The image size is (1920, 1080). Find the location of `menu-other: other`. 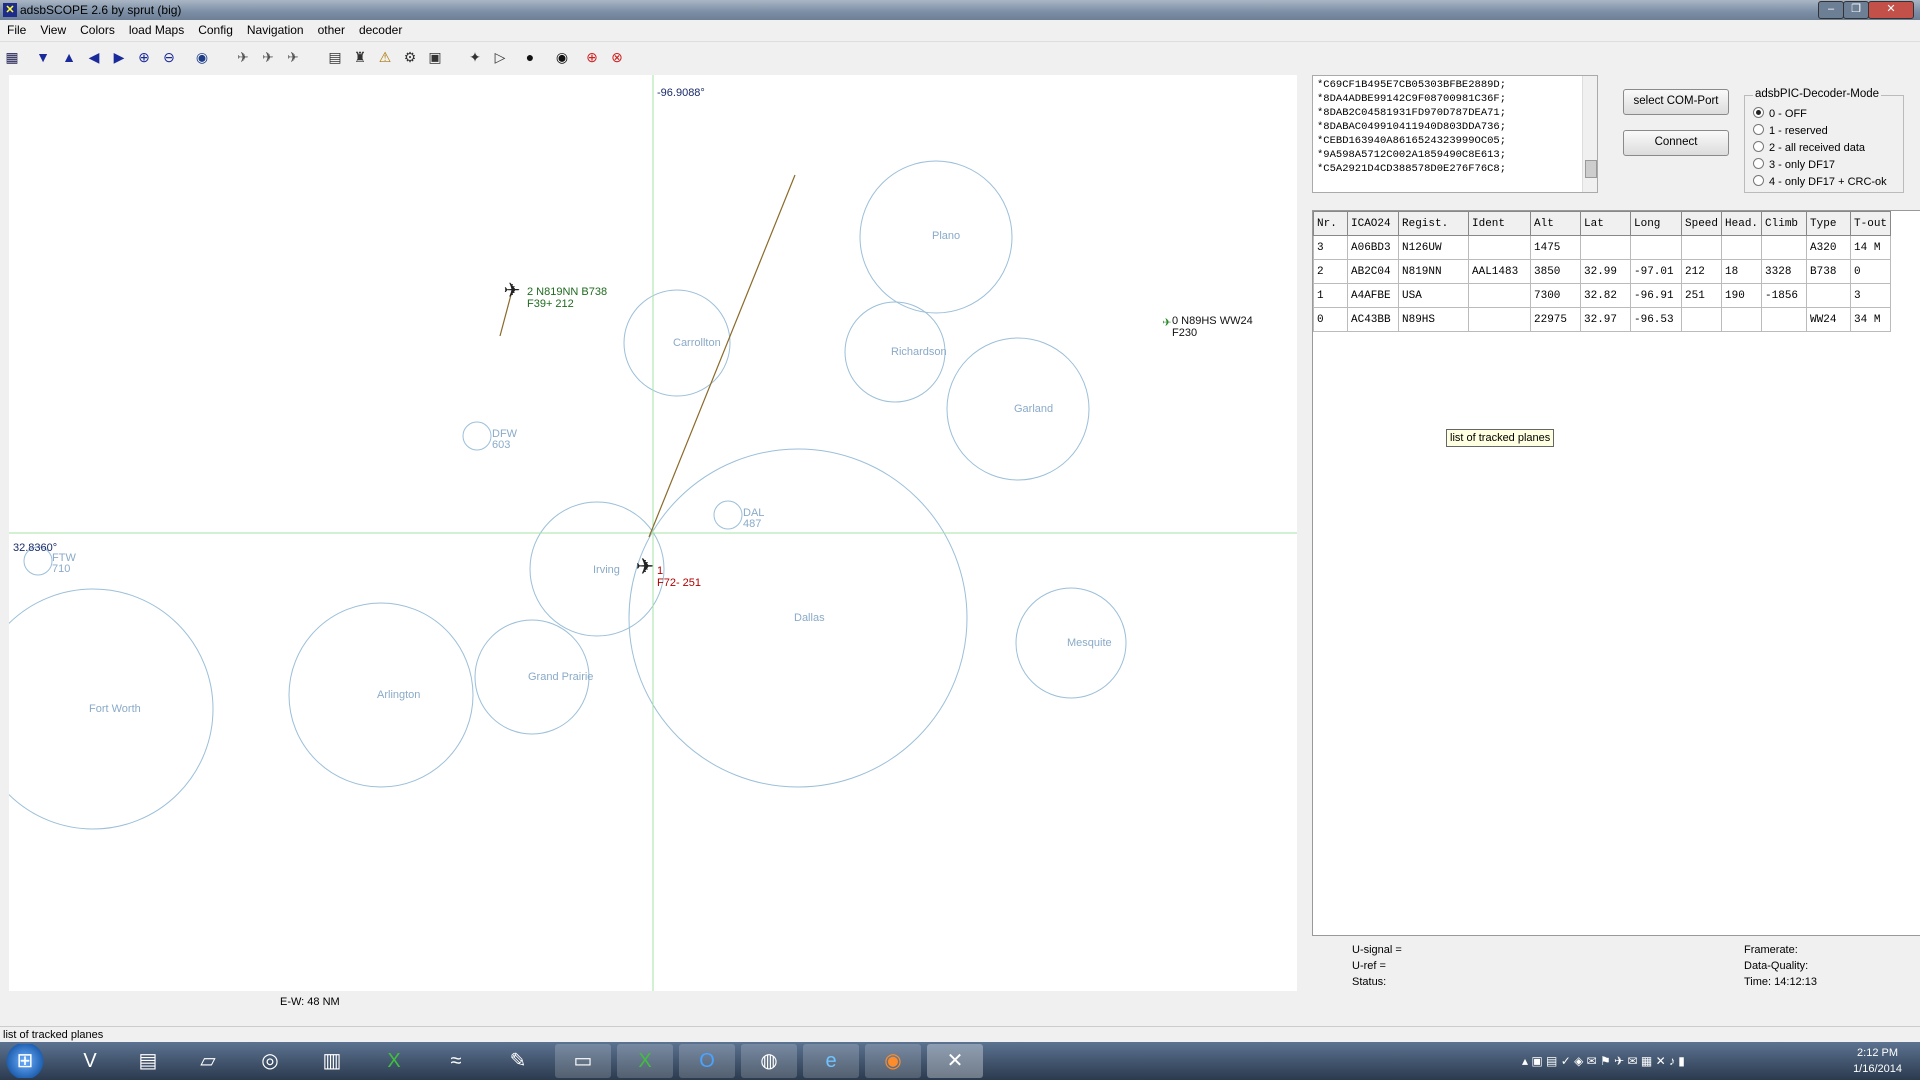

menu-other: other is located at coordinates (331, 29).